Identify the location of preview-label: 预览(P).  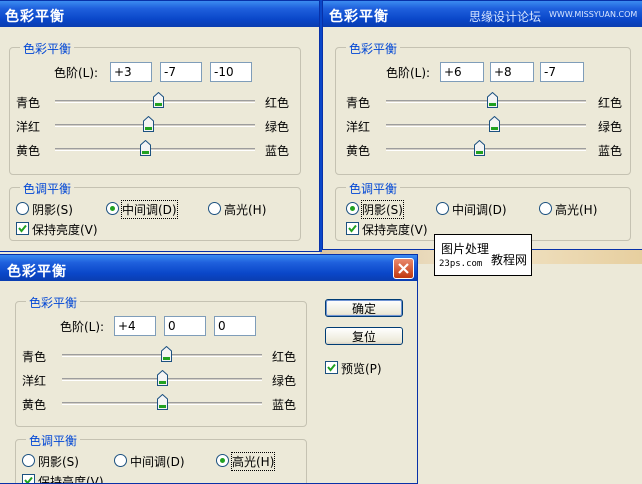
(361, 368).